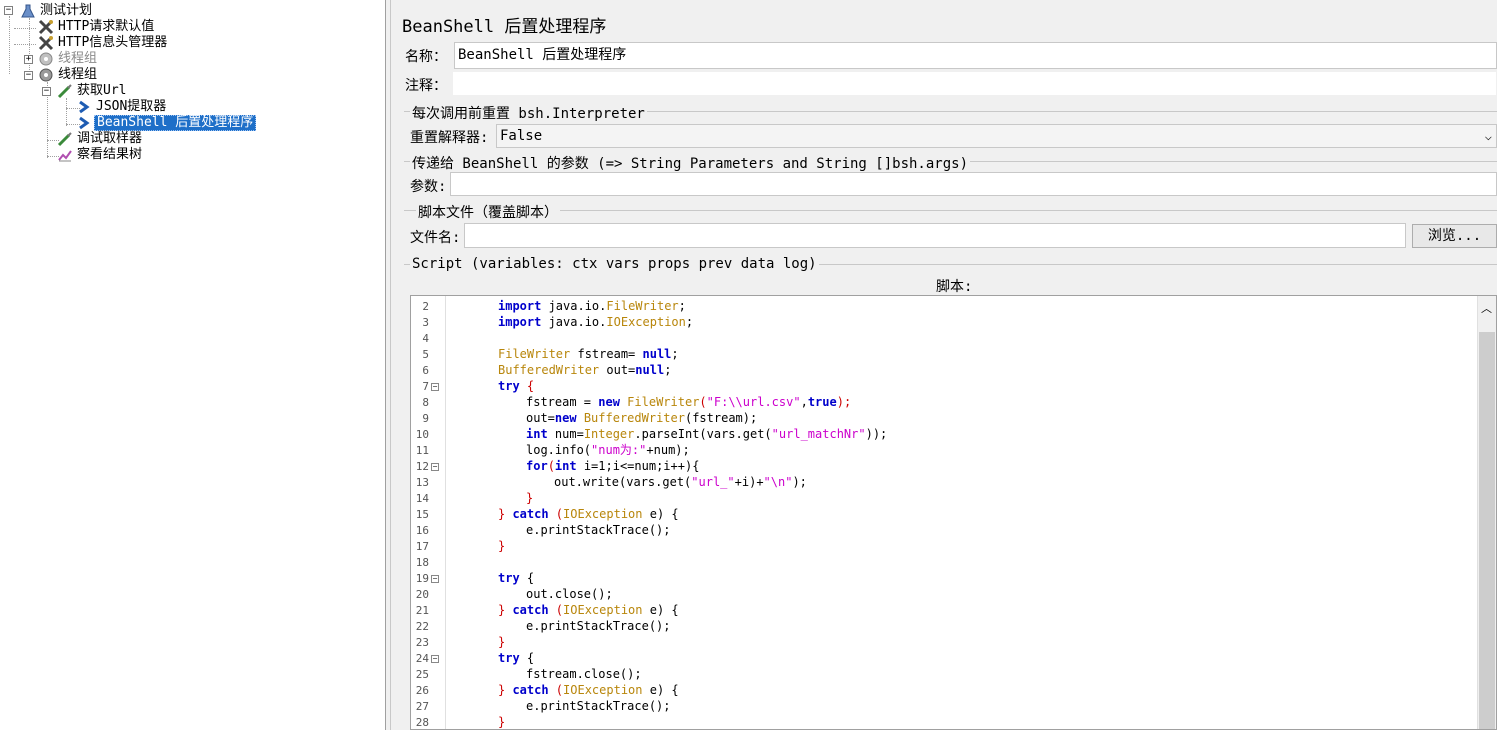  Describe the element at coordinates (425, 402) in the screenshot. I see `line-number: 8` at that location.